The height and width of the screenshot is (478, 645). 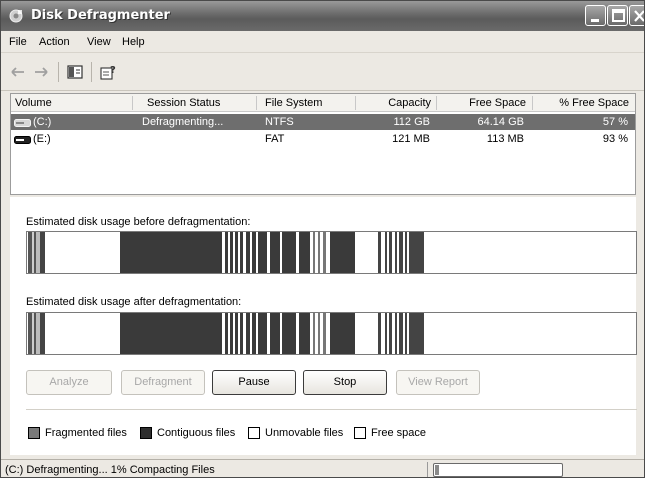 What do you see at coordinates (438, 382) in the screenshot?
I see `view-report-button: View Report` at bounding box center [438, 382].